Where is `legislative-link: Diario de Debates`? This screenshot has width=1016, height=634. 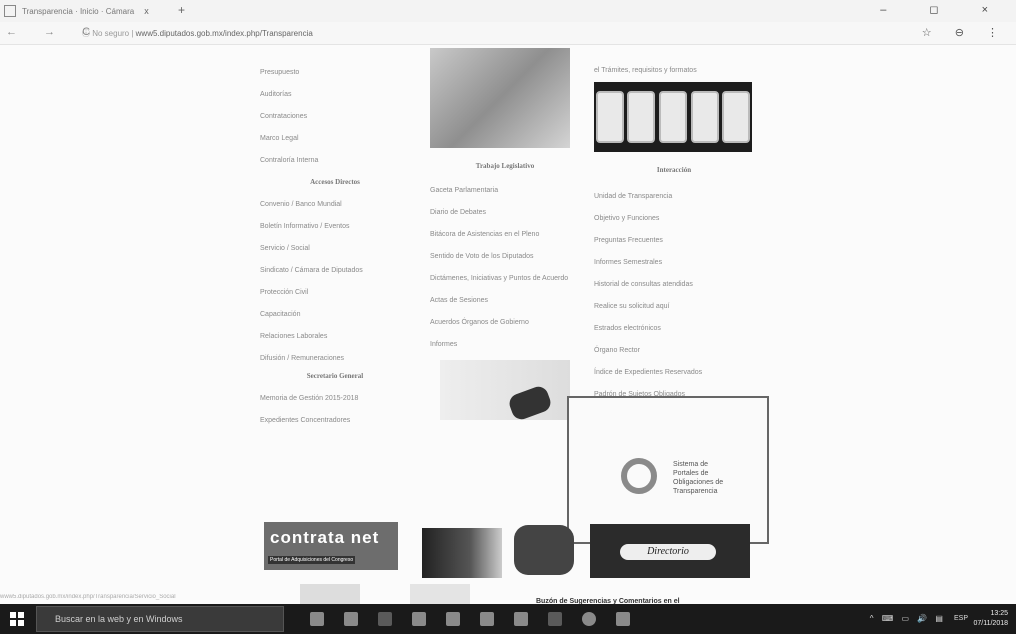 legislative-link: Diario de Debates is located at coordinates (505, 213).